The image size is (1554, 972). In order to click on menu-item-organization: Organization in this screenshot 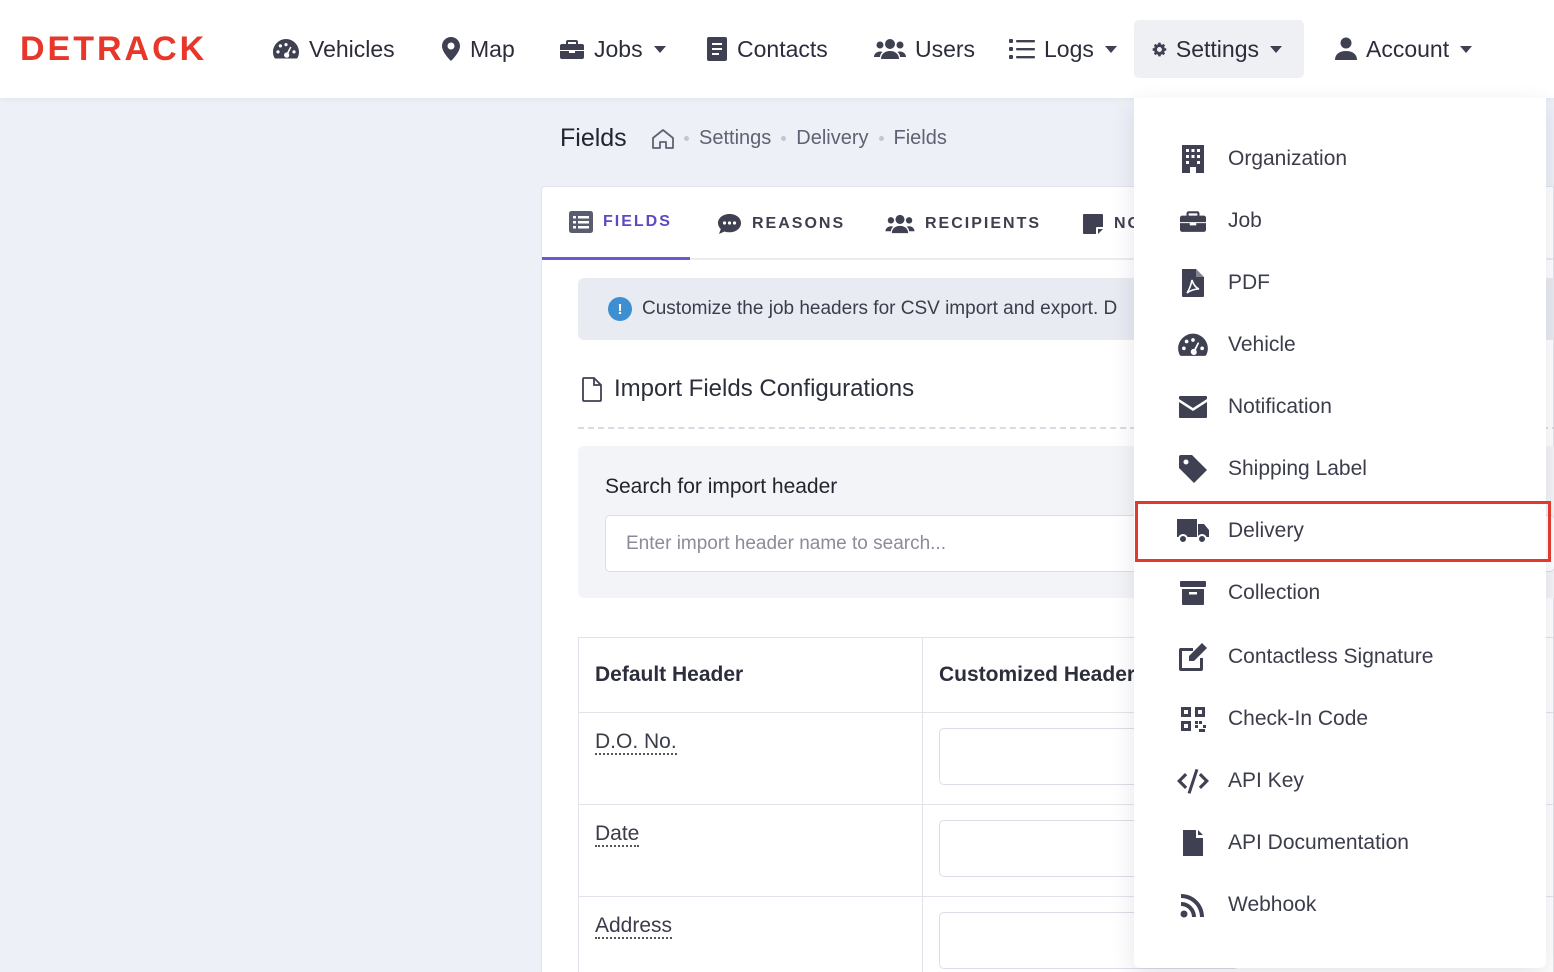, I will do `click(1340, 159)`.